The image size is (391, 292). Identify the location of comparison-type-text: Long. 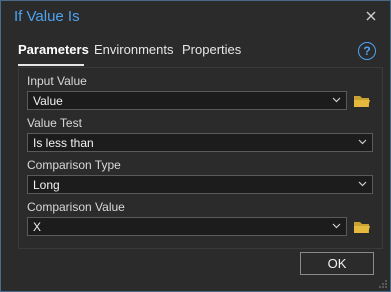
(46, 185).